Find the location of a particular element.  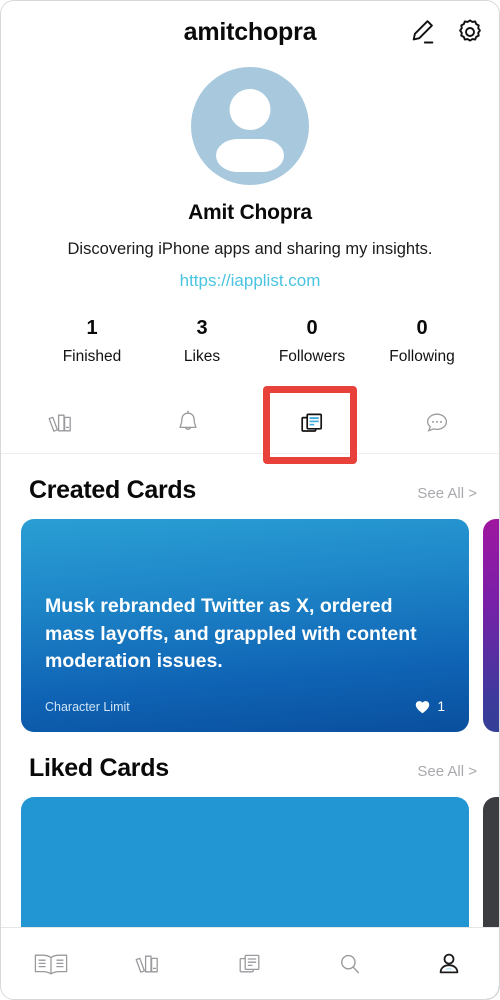

card-item is located at coordinates (491, 625).